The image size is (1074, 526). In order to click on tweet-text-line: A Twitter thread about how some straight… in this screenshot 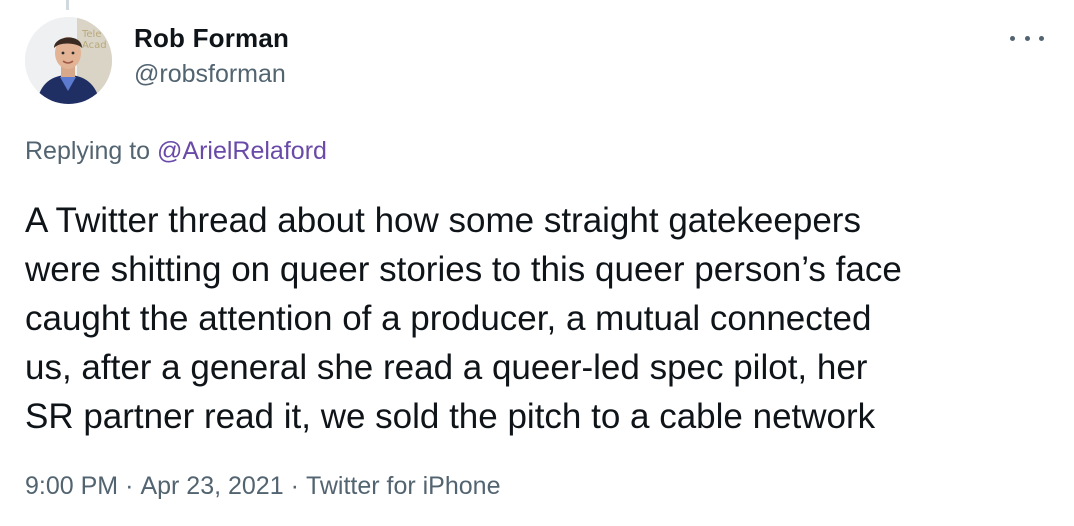, I will do `click(443, 220)`.